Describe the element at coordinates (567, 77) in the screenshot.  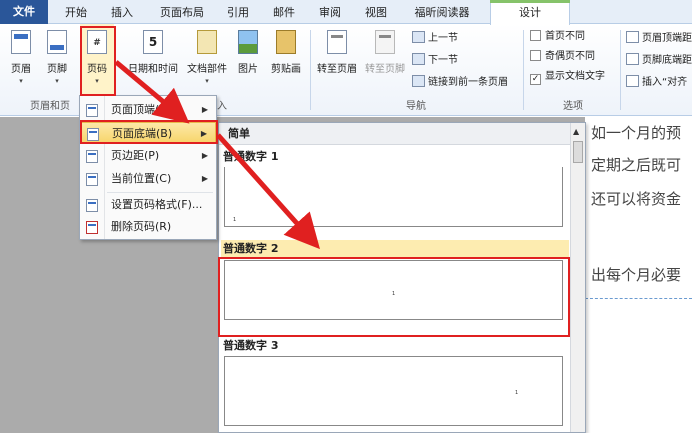
I see `option-show-document-text: ✓ 显示文档文字` at that location.